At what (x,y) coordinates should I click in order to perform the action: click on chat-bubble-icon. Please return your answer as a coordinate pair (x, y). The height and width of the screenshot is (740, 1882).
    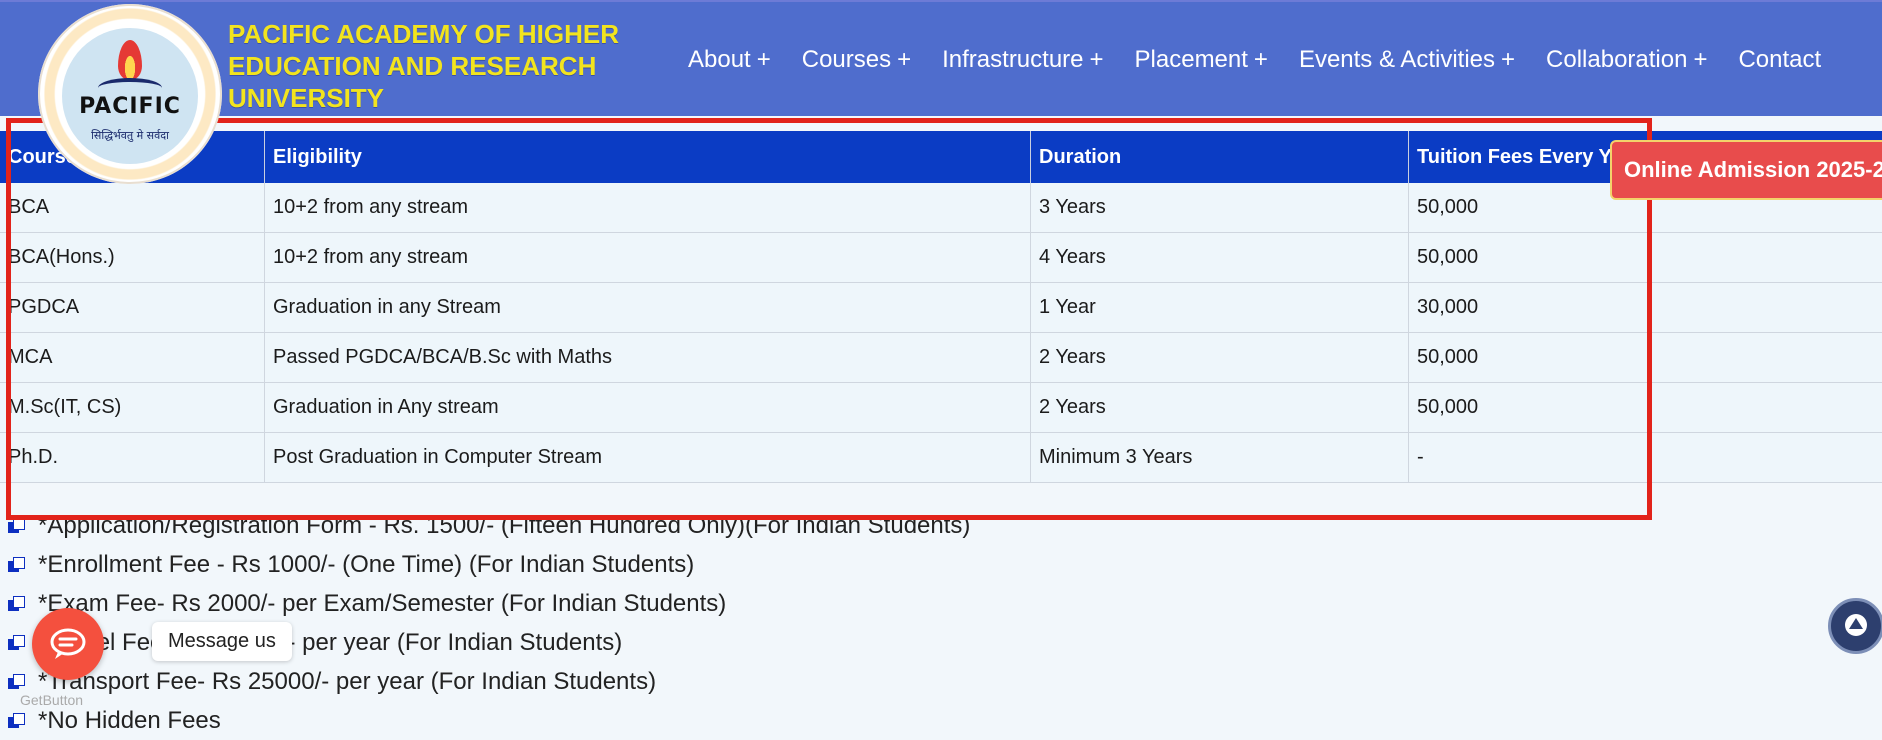
    Looking at the image, I should click on (68, 644).